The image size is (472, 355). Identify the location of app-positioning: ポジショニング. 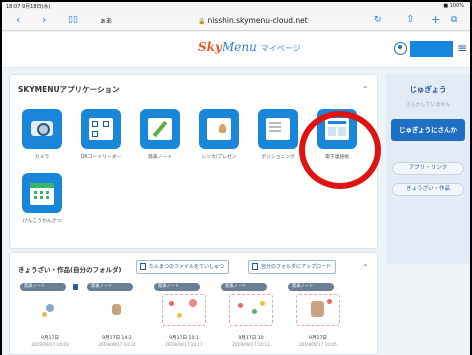
(278, 134).